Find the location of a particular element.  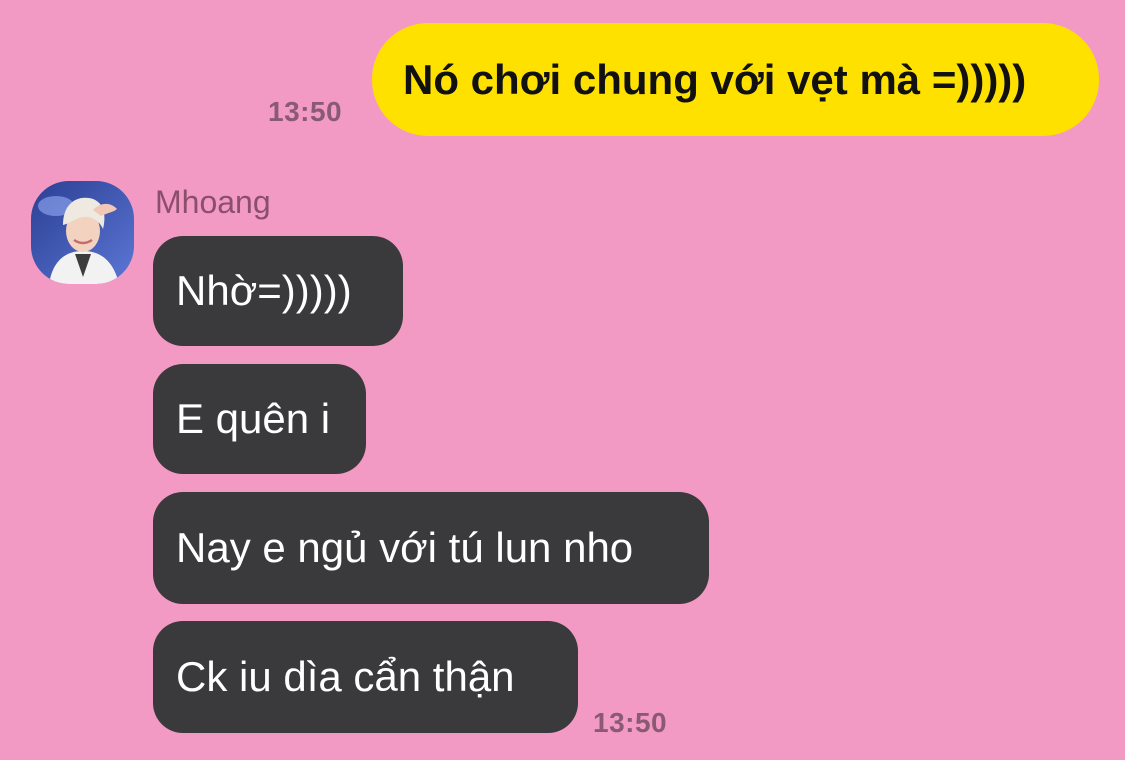

incoming-message-bubble: Nhờ=))))) is located at coordinates (278, 291).